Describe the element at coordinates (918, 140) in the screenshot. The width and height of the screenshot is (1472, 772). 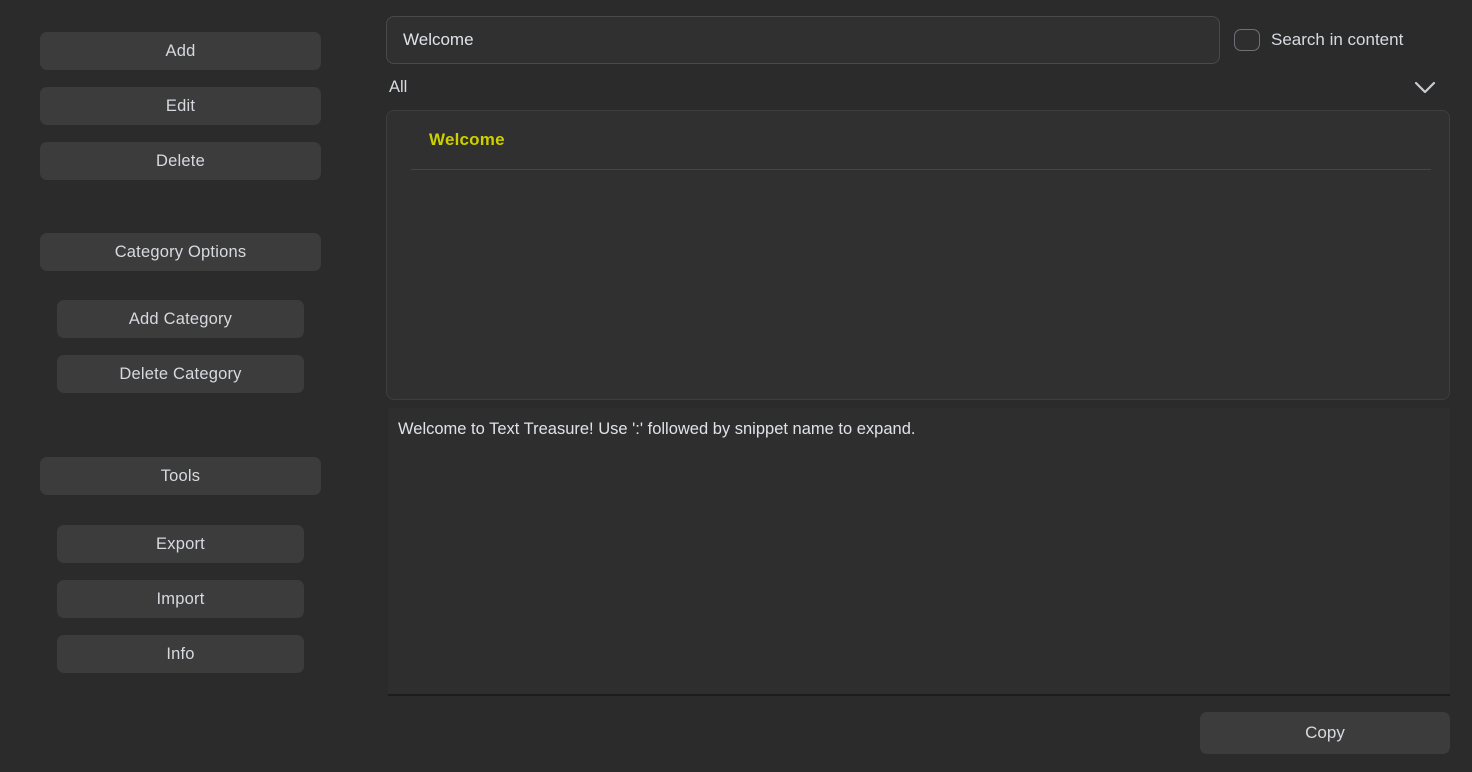
I see `list-item: Welcome` at that location.